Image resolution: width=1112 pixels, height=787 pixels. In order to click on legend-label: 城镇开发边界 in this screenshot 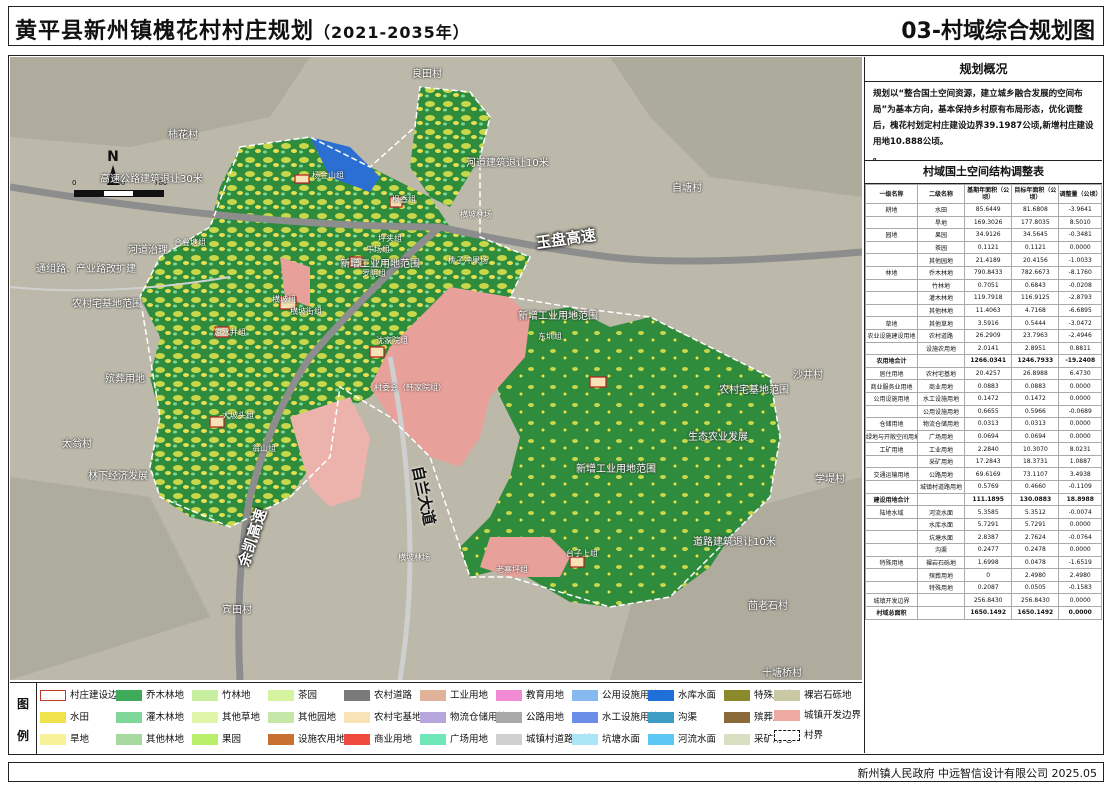, I will do `click(833, 715)`.